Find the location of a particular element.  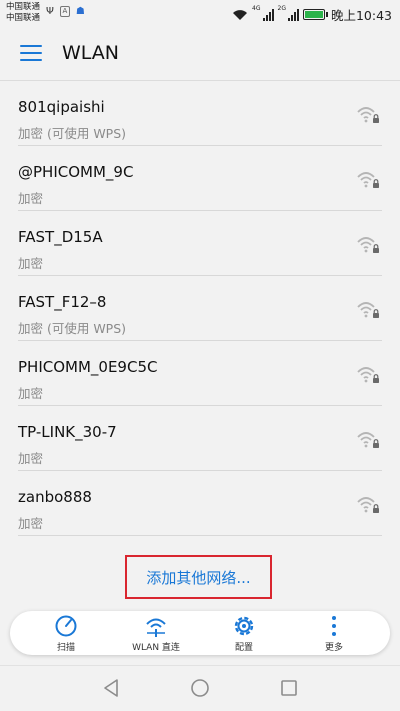

network-tag-2: 2G is located at coordinates (281, 8).